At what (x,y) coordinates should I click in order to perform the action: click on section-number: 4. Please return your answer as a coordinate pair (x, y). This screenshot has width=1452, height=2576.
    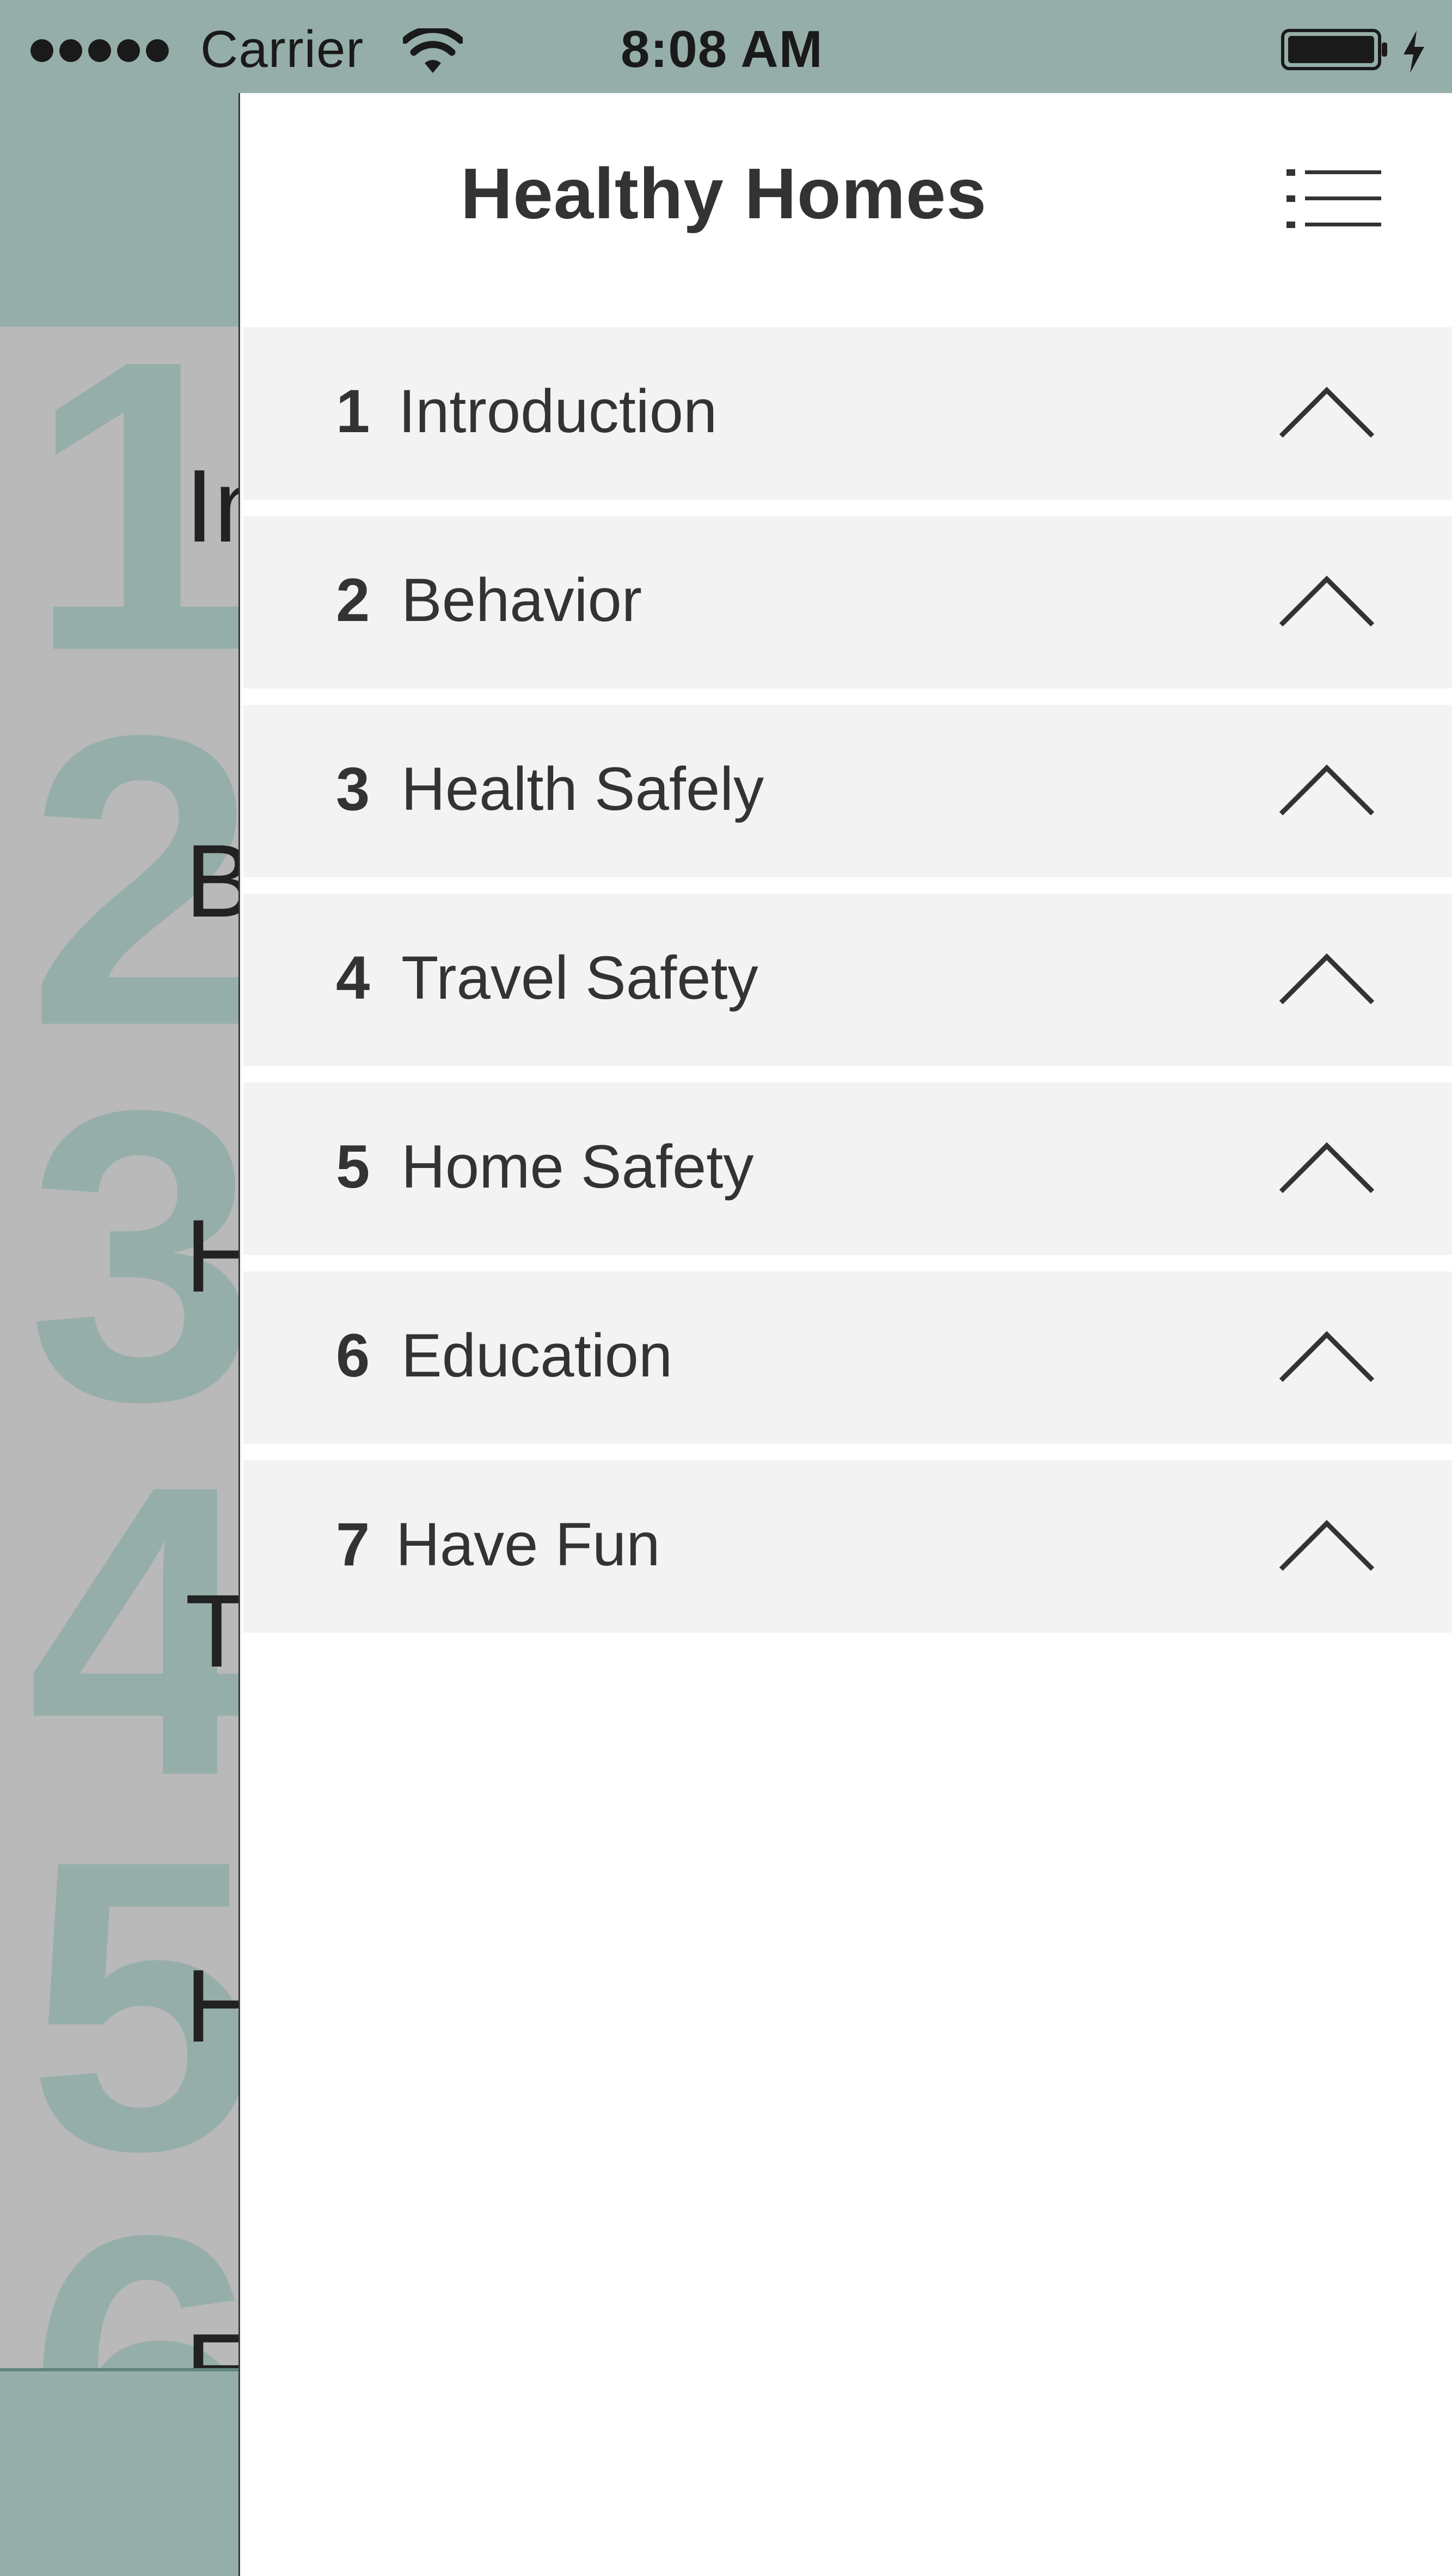
    Looking at the image, I should click on (353, 978).